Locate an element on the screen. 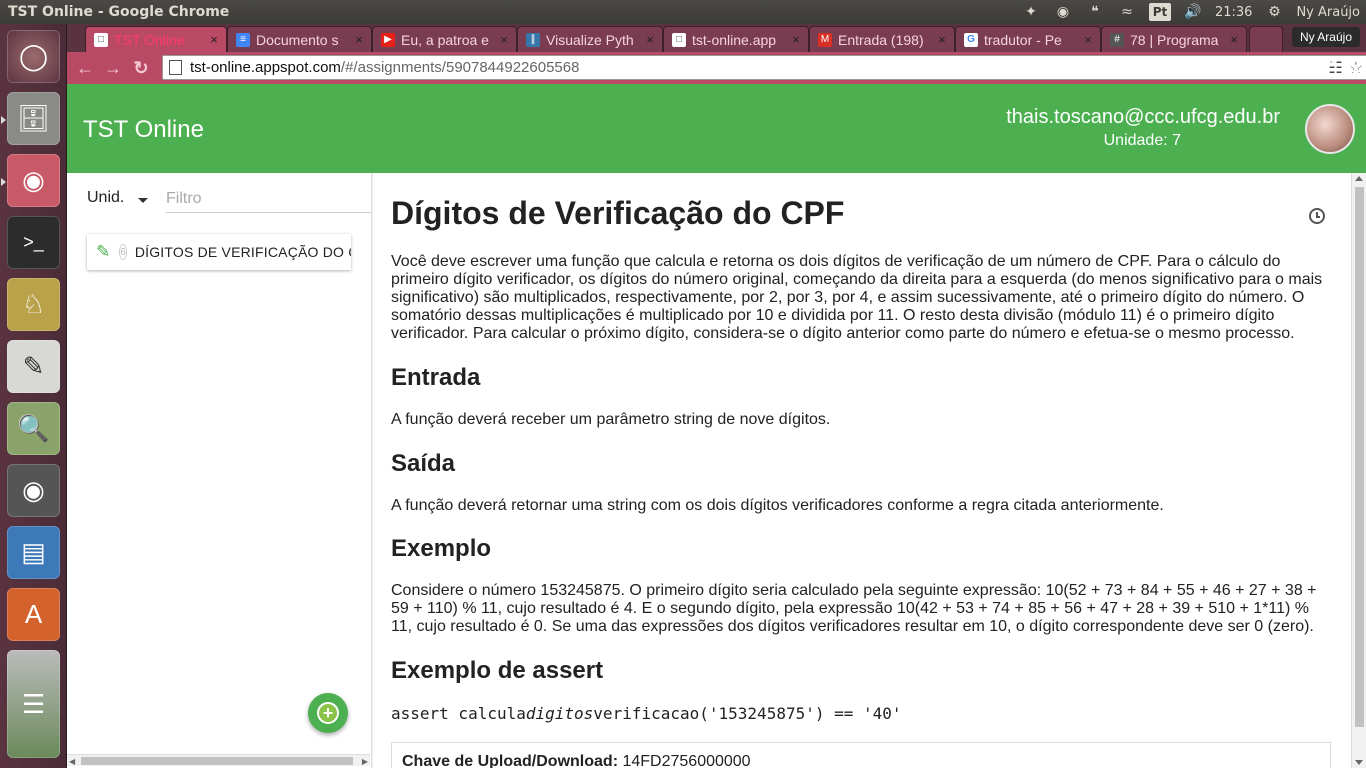 The width and height of the screenshot is (1366, 768). avatar is located at coordinates (1330, 129).